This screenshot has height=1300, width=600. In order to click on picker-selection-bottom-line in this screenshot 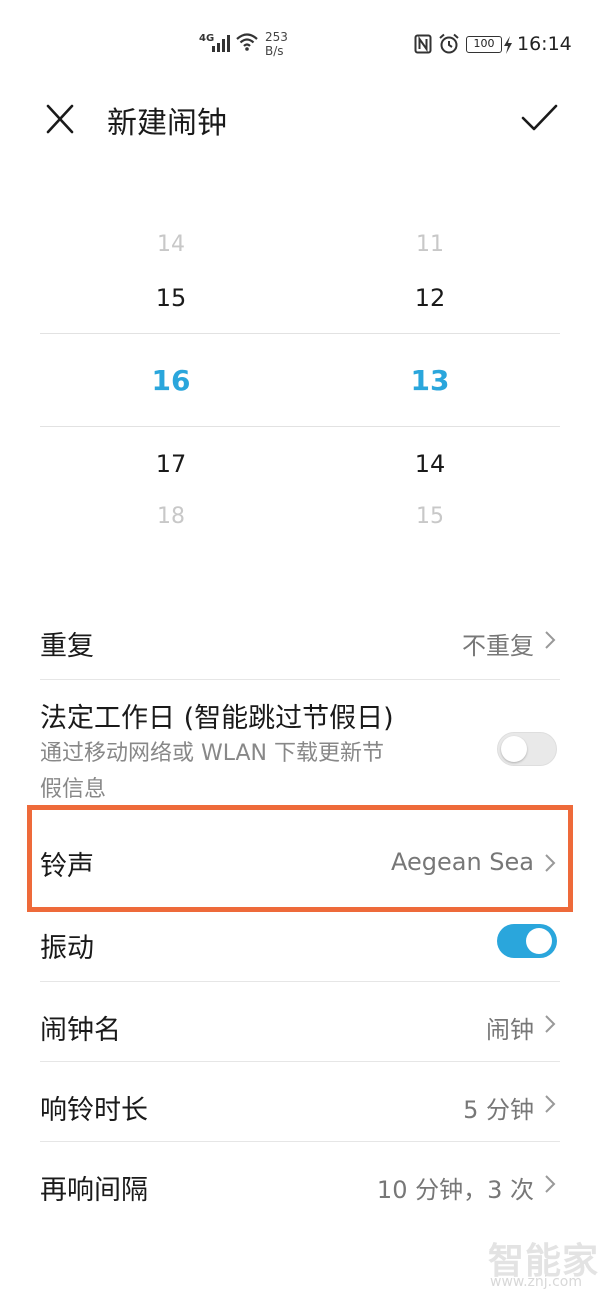, I will do `click(300, 426)`.